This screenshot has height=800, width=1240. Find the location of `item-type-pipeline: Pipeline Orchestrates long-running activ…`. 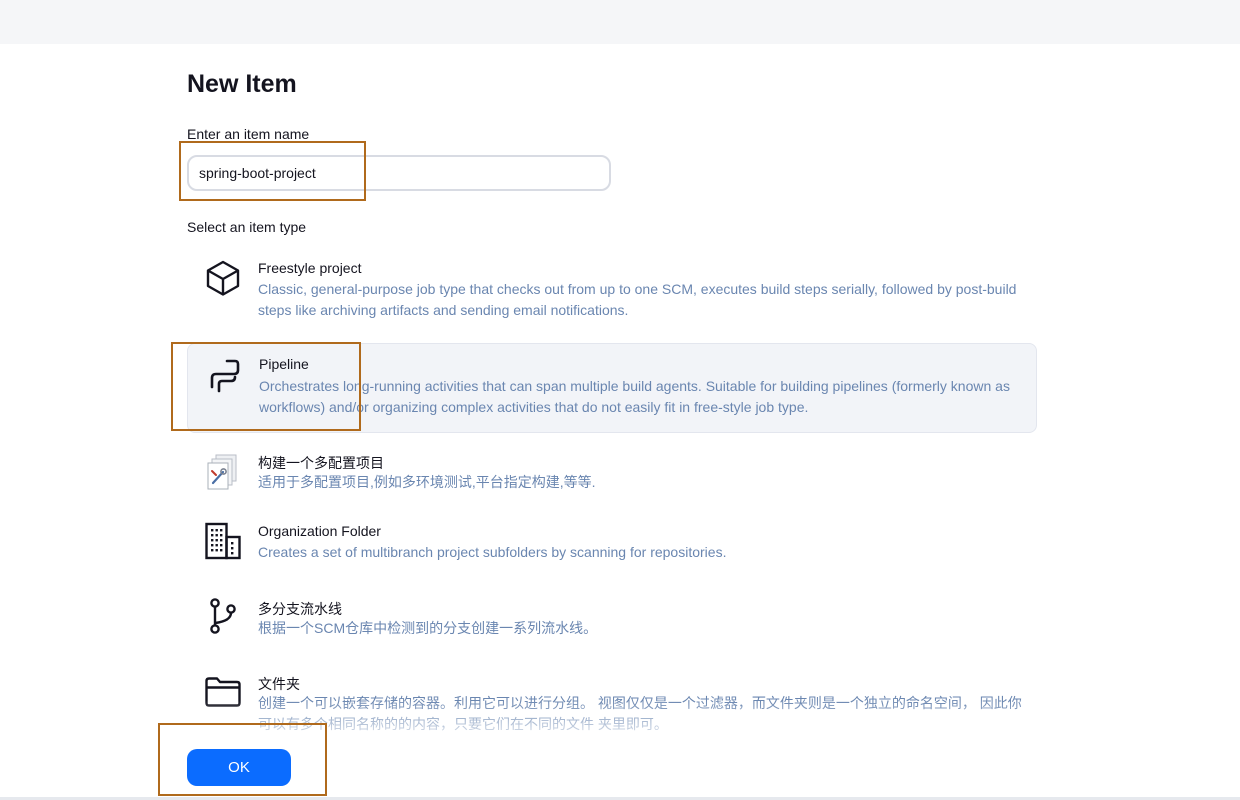

item-type-pipeline: Pipeline Orchestrates long-running activ… is located at coordinates (612, 388).